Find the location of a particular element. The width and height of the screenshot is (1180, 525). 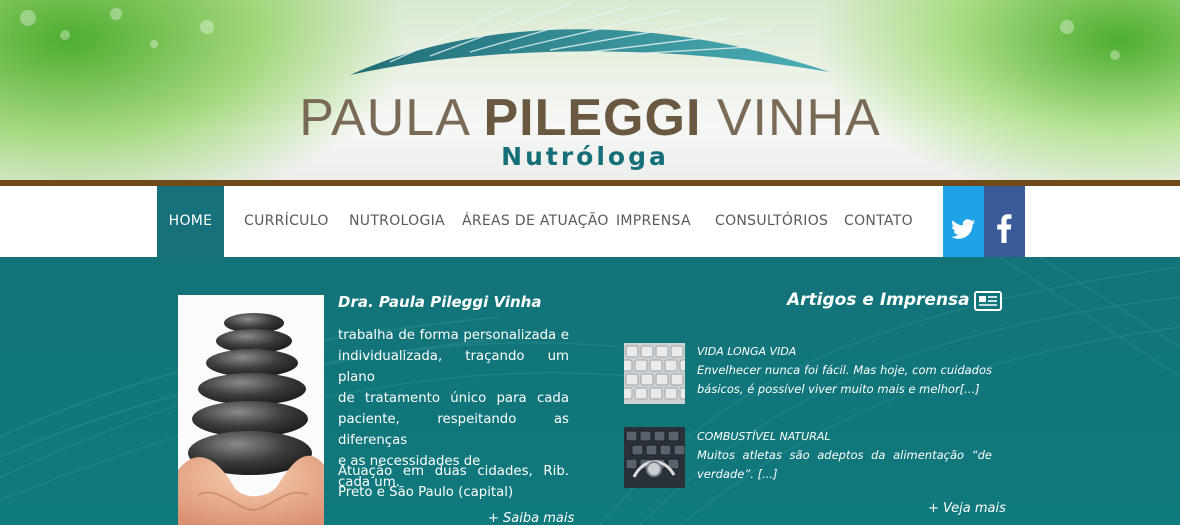

logo-subtitle: Nutróloga is located at coordinates (585, 156).